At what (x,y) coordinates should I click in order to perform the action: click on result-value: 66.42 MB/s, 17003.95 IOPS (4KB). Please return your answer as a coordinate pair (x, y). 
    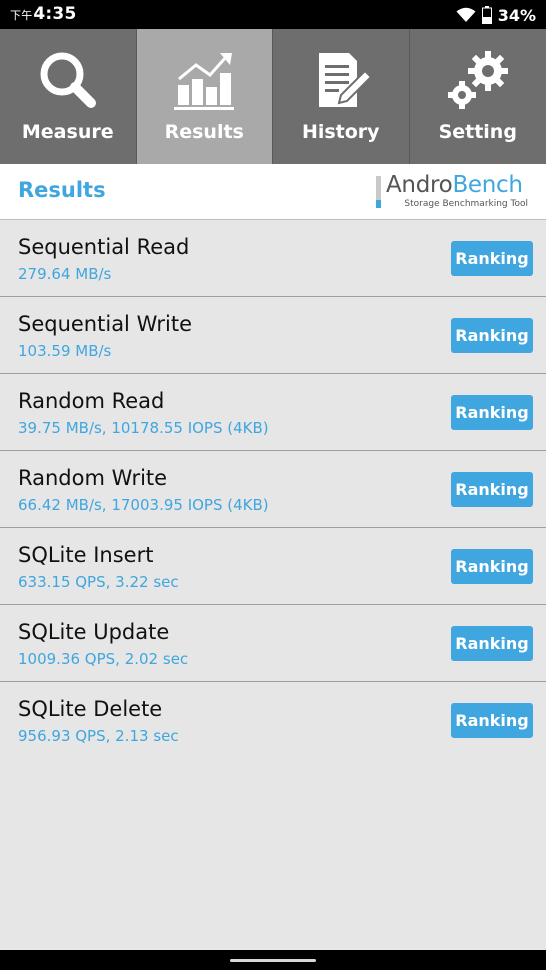
    Looking at the image, I should click on (143, 505).